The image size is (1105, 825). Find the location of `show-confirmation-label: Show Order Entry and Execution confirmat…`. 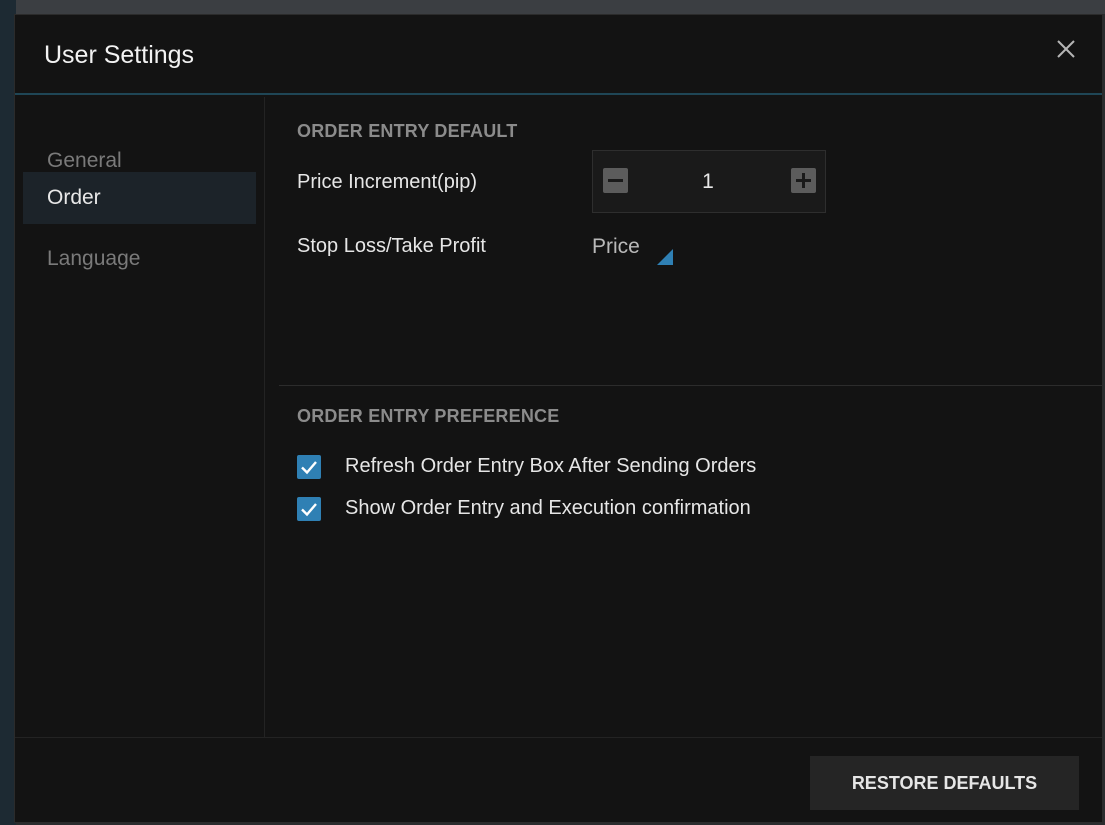

show-confirmation-label: Show Order Entry and Execution confirmat… is located at coordinates (548, 508).